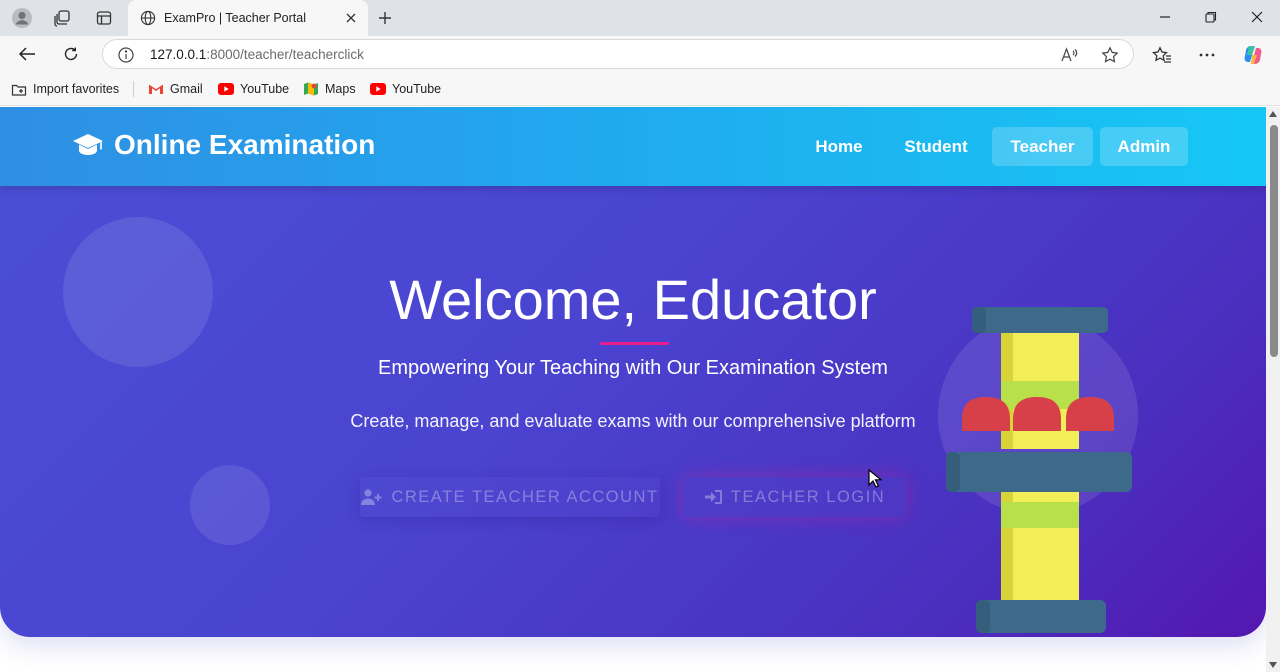  Describe the element at coordinates (133, 89) in the screenshot. I see `favorites-divider` at that location.